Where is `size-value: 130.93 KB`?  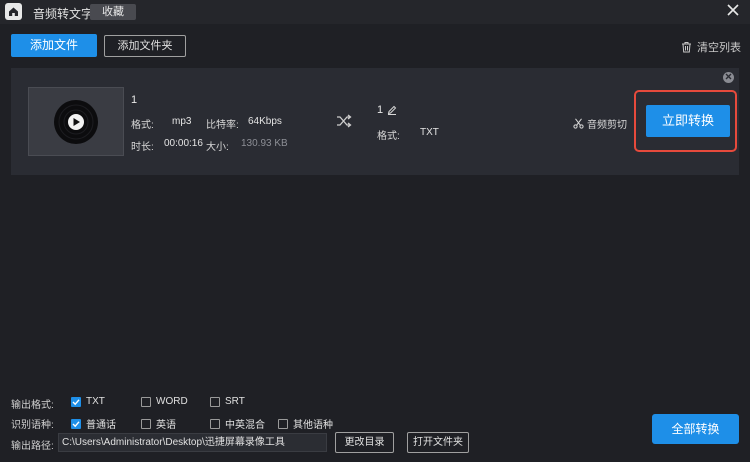 size-value: 130.93 KB is located at coordinates (264, 143).